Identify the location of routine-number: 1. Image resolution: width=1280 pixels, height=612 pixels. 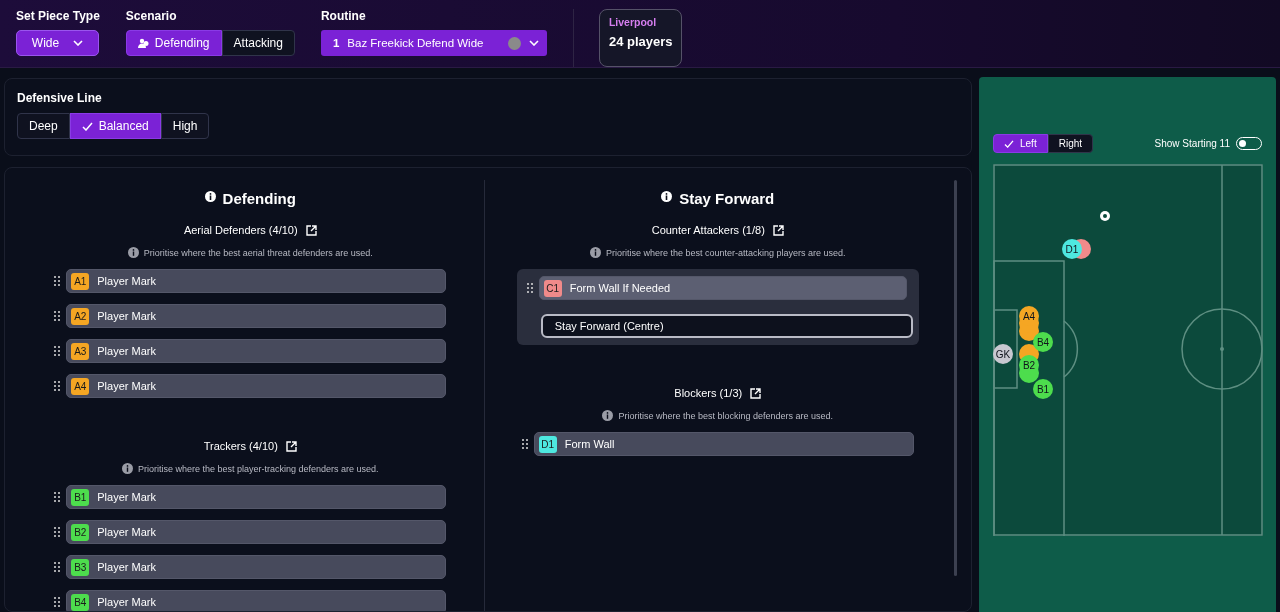
(336, 43).